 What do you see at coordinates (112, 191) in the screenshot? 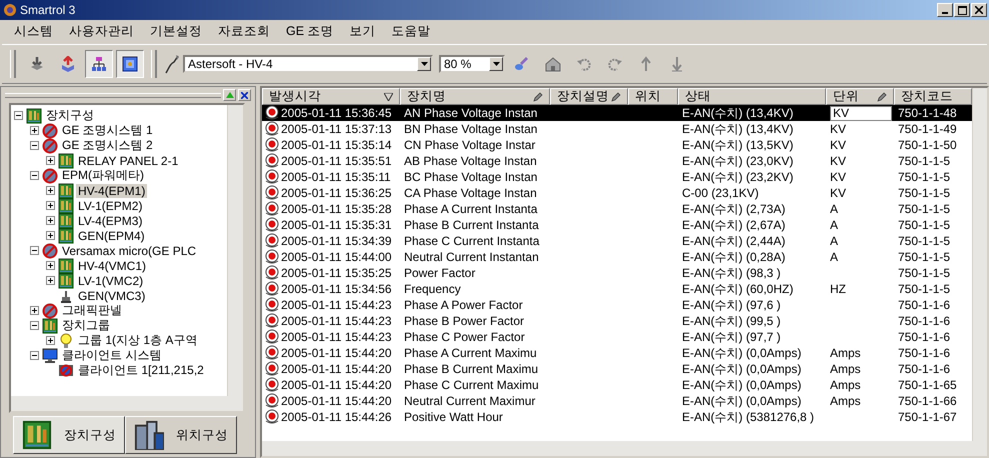
I see `tree-item: HV-4(EPM1)` at bounding box center [112, 191].